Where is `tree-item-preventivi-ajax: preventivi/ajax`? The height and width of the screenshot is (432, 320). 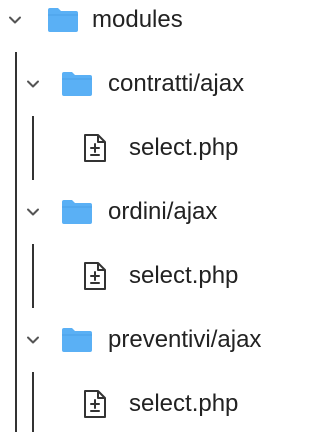 tree-item-preventivi-ajax: preventivi/ajax is located at coordinates (141, 340).